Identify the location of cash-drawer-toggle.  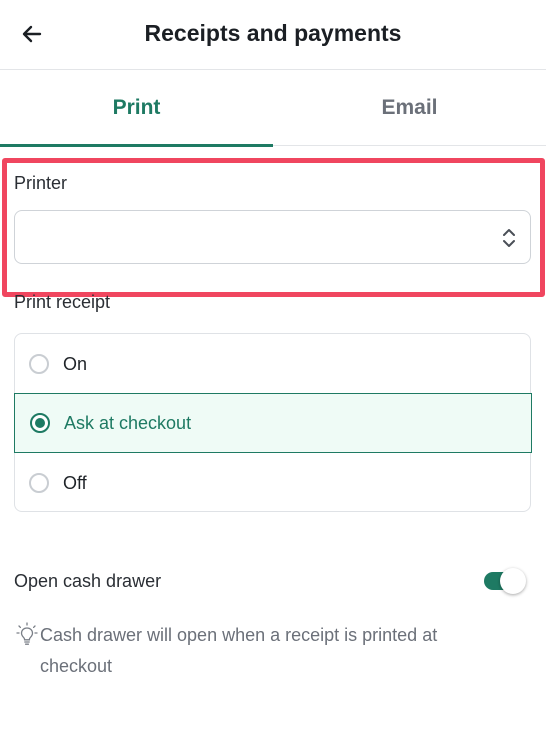
(505, 581).